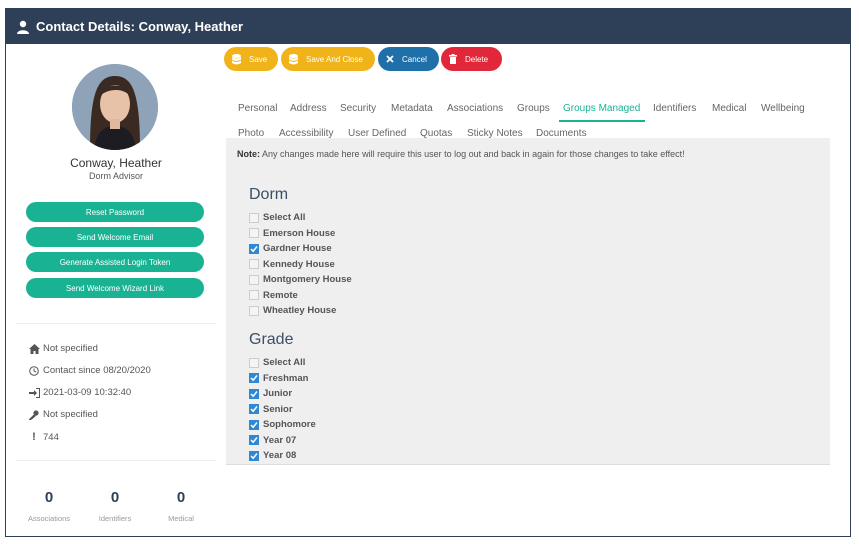  Describe the element at coordinates (49, 518) in the screenshot. I see `associations-label: Associations` at that location.